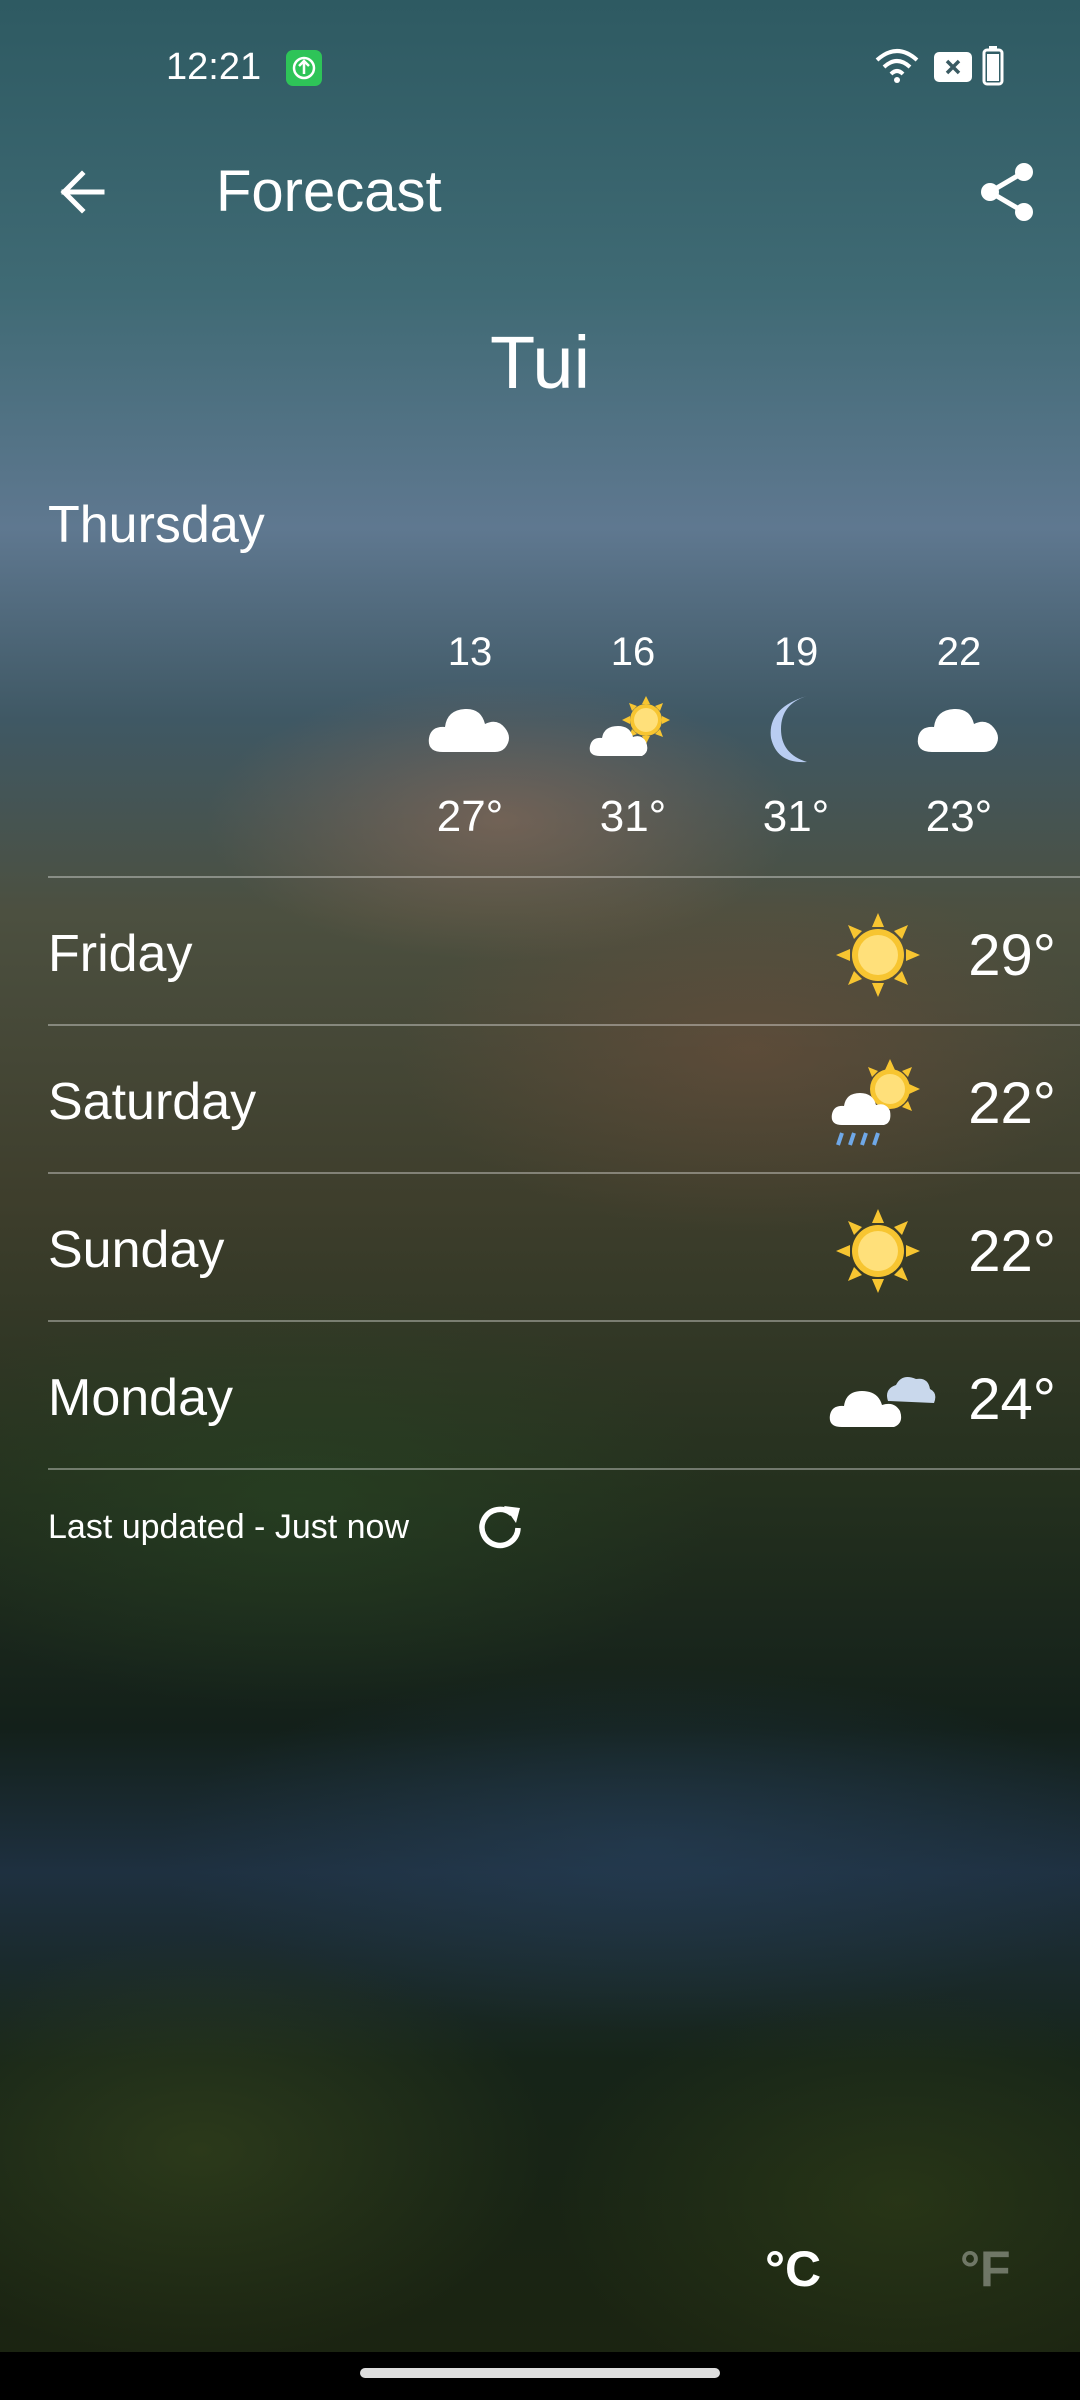 The width and height of the screenshot is (1080, 2400). I want to click on arrow-left-icon, so click(82, 192).